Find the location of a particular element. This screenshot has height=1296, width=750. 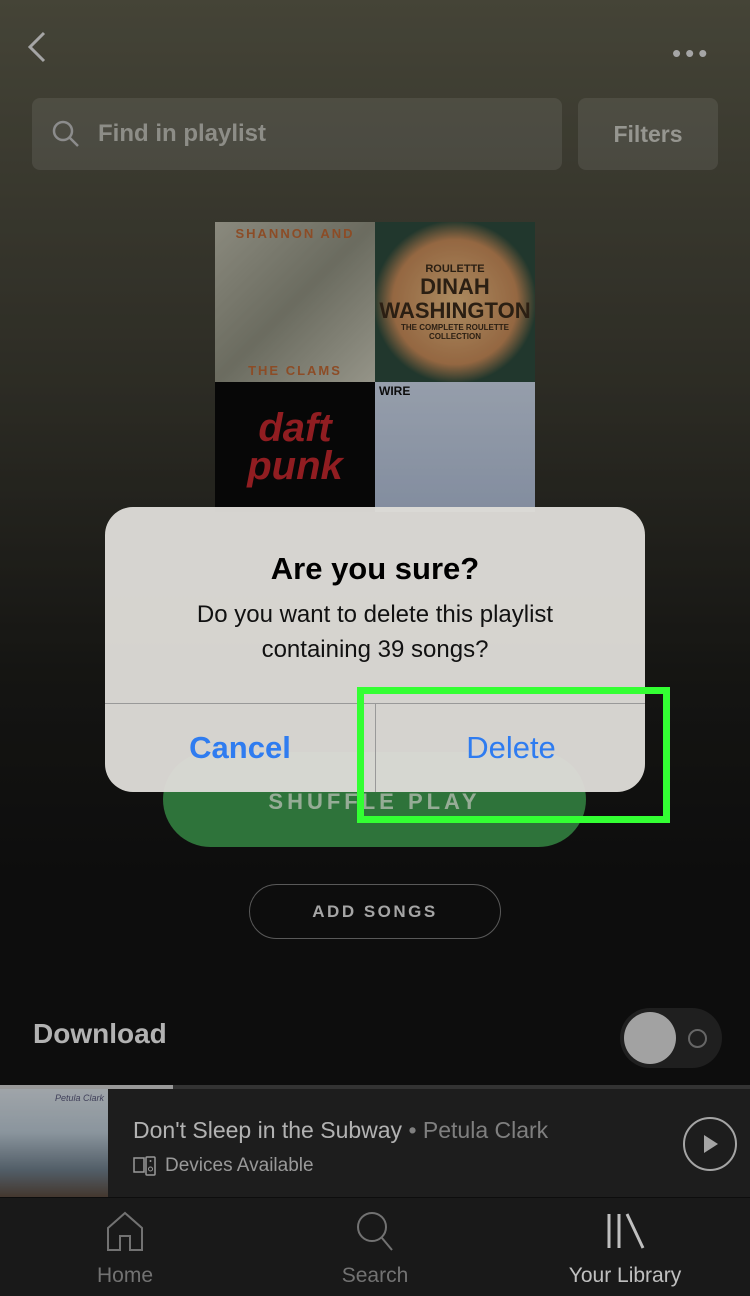

cancel-button: Cancel is located at coordinates (240, 747).